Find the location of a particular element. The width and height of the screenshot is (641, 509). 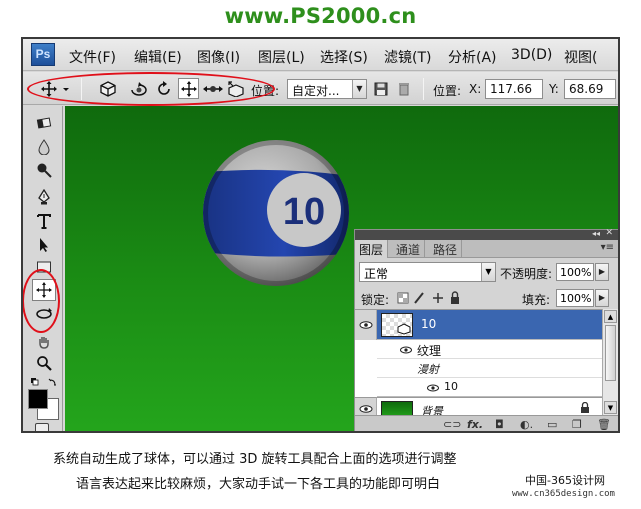

close-icon: ✕ is located at coordinates (609, 233).